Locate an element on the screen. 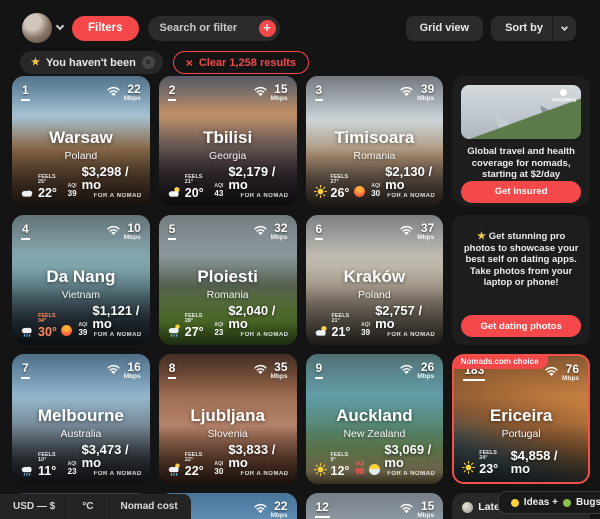 The width and height of the screenshot is (600, 519). grid-view-button: Grid view is located at coordinates (444, 28).